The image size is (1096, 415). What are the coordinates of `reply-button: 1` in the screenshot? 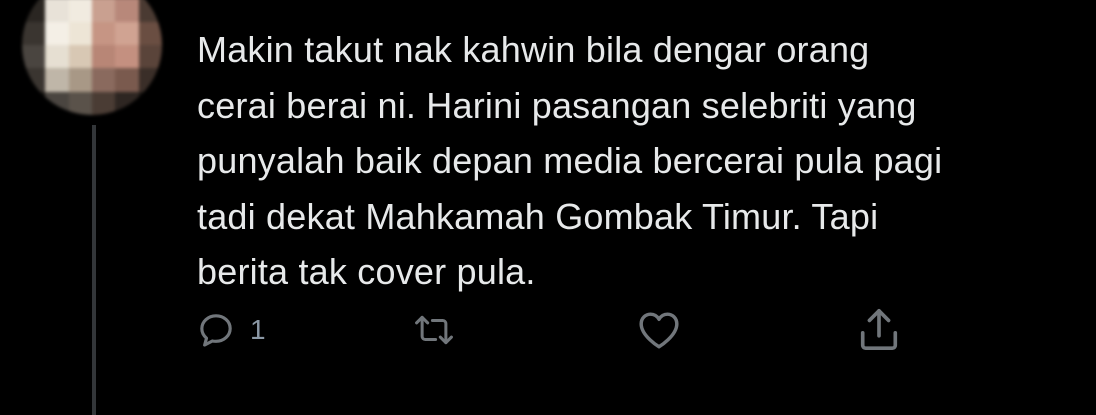 It's located at (231, 330).